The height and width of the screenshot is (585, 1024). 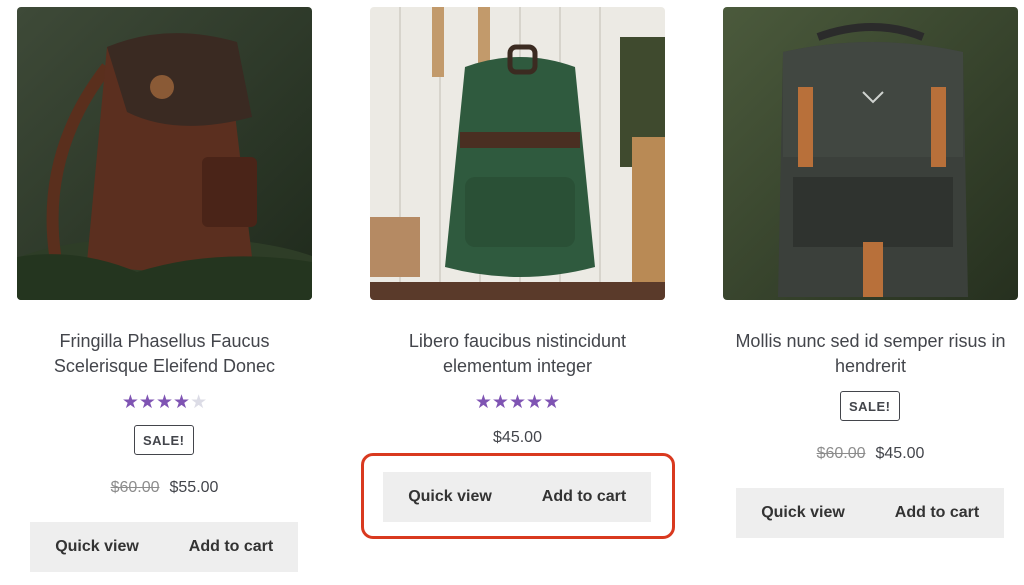 I want to click on product-title-line: Scelerisque Eleifend Donec, so click(x=168, y=366).